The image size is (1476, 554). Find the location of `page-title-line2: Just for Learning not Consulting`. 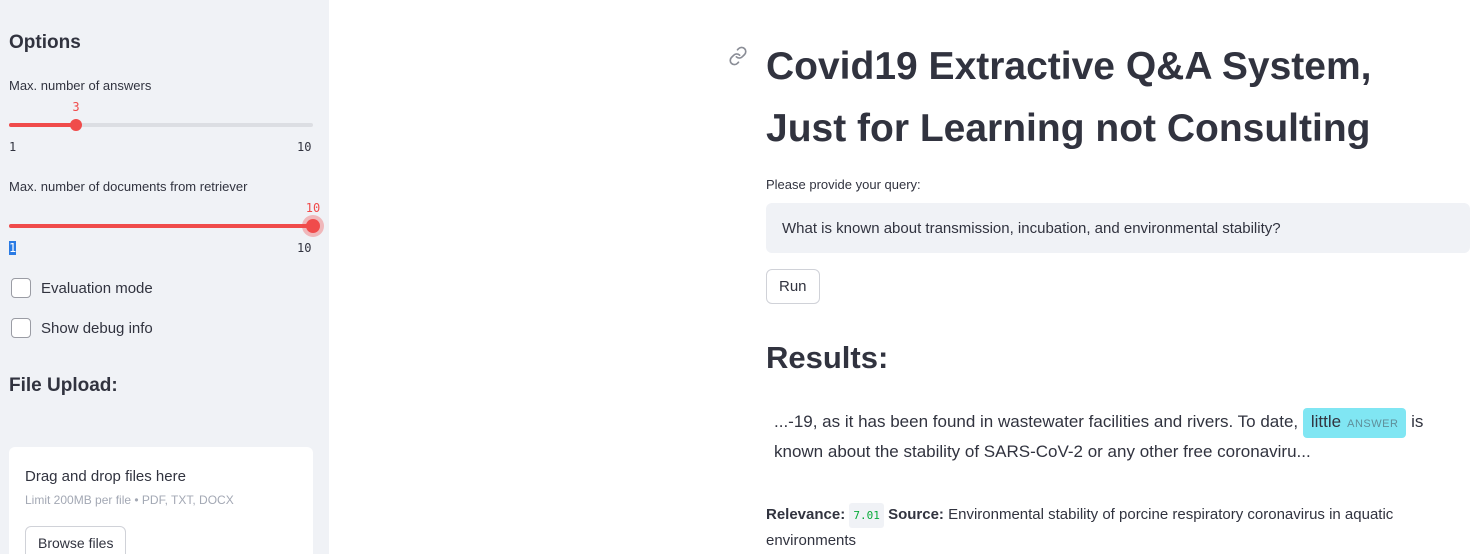

page-title-line2: Just for Learning not Consulting is located at coordinates (1068, 128).